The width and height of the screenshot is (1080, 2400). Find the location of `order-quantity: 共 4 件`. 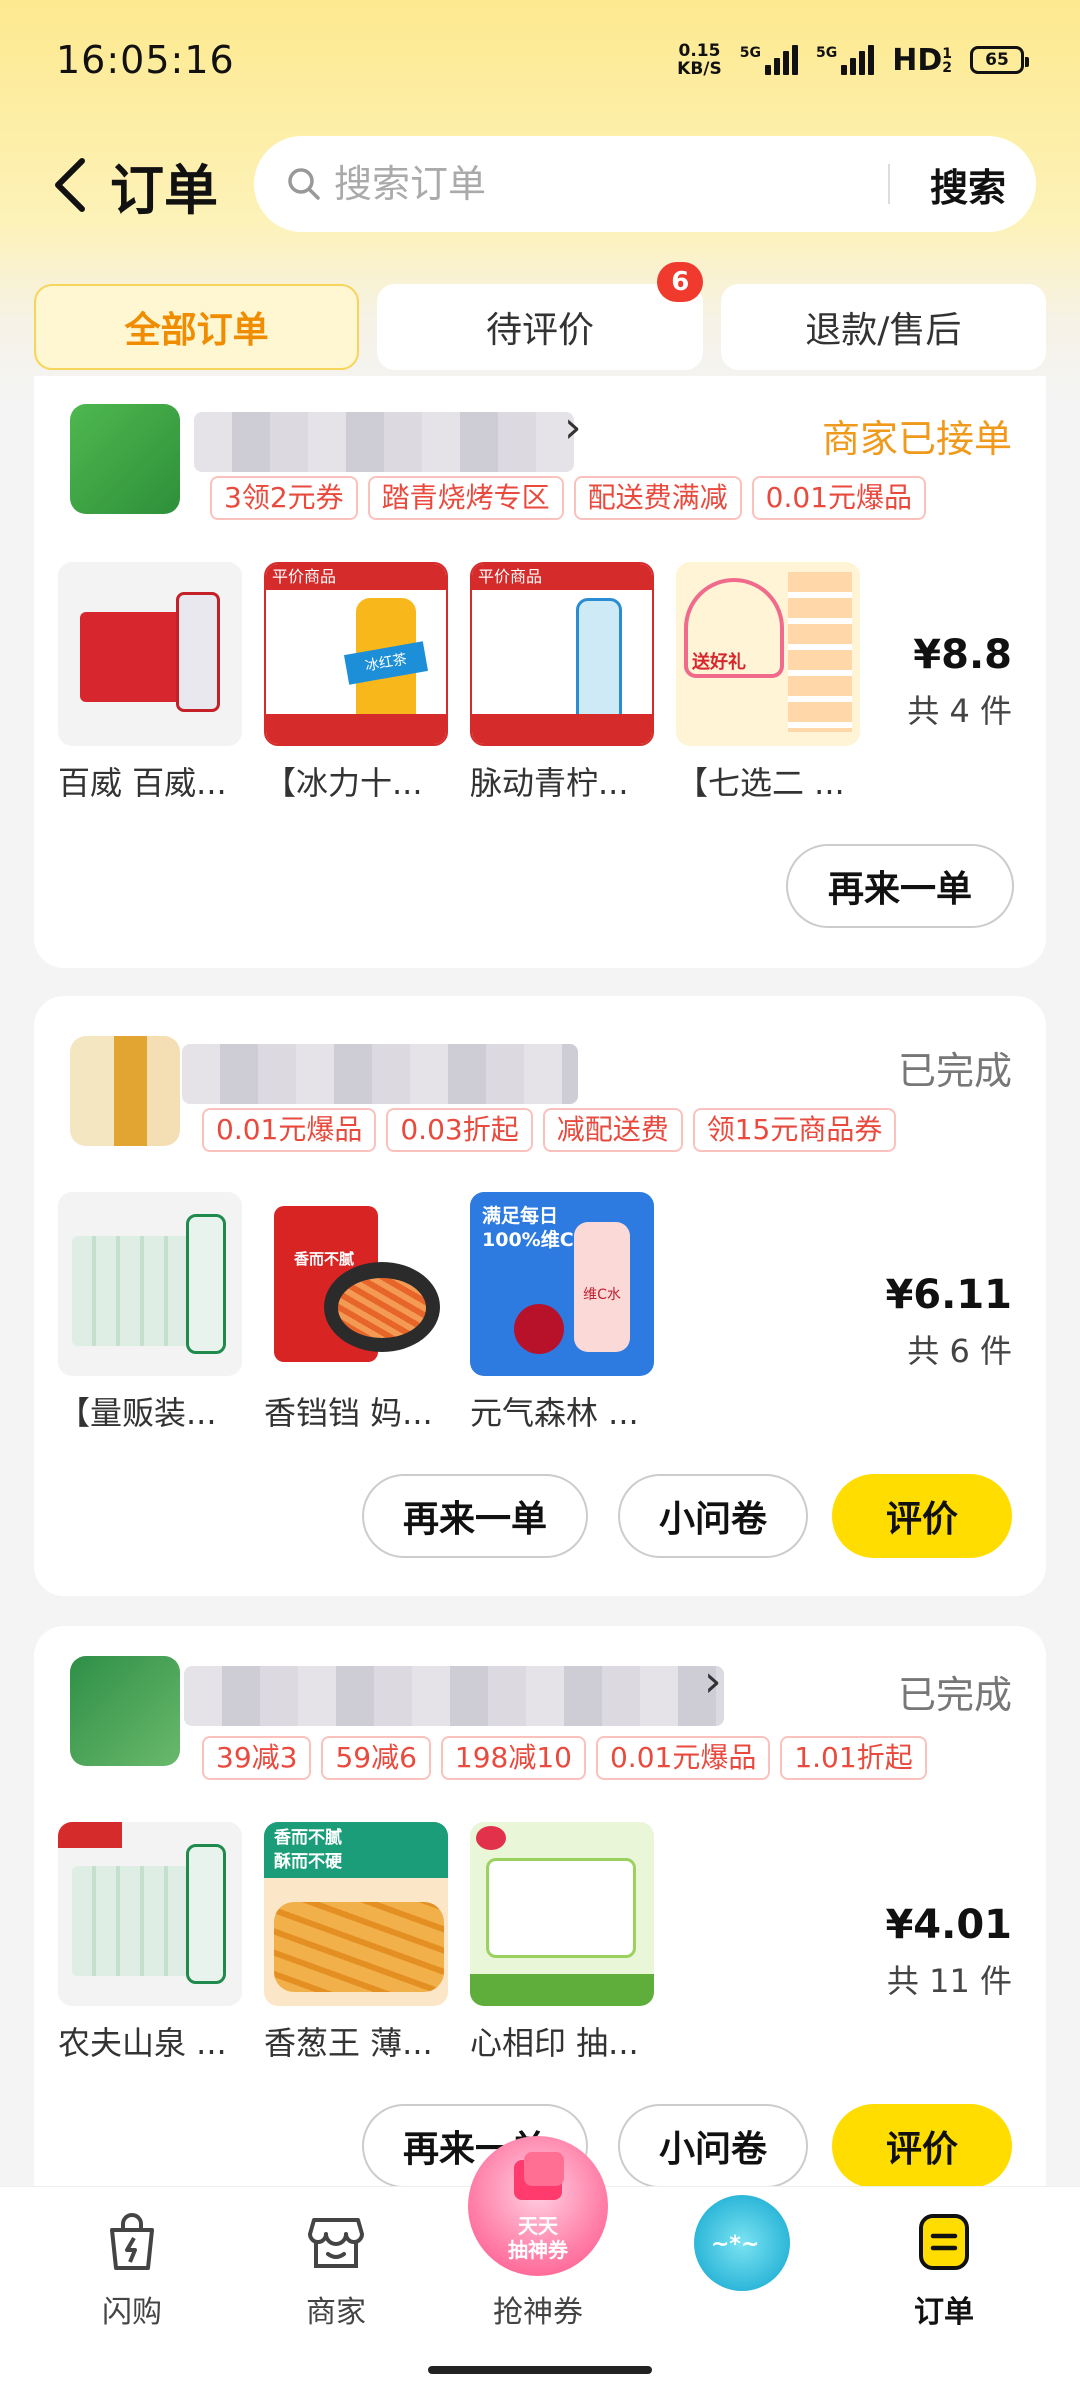

order-quantity: 共 4 件 is located at coordinates (959, 711).